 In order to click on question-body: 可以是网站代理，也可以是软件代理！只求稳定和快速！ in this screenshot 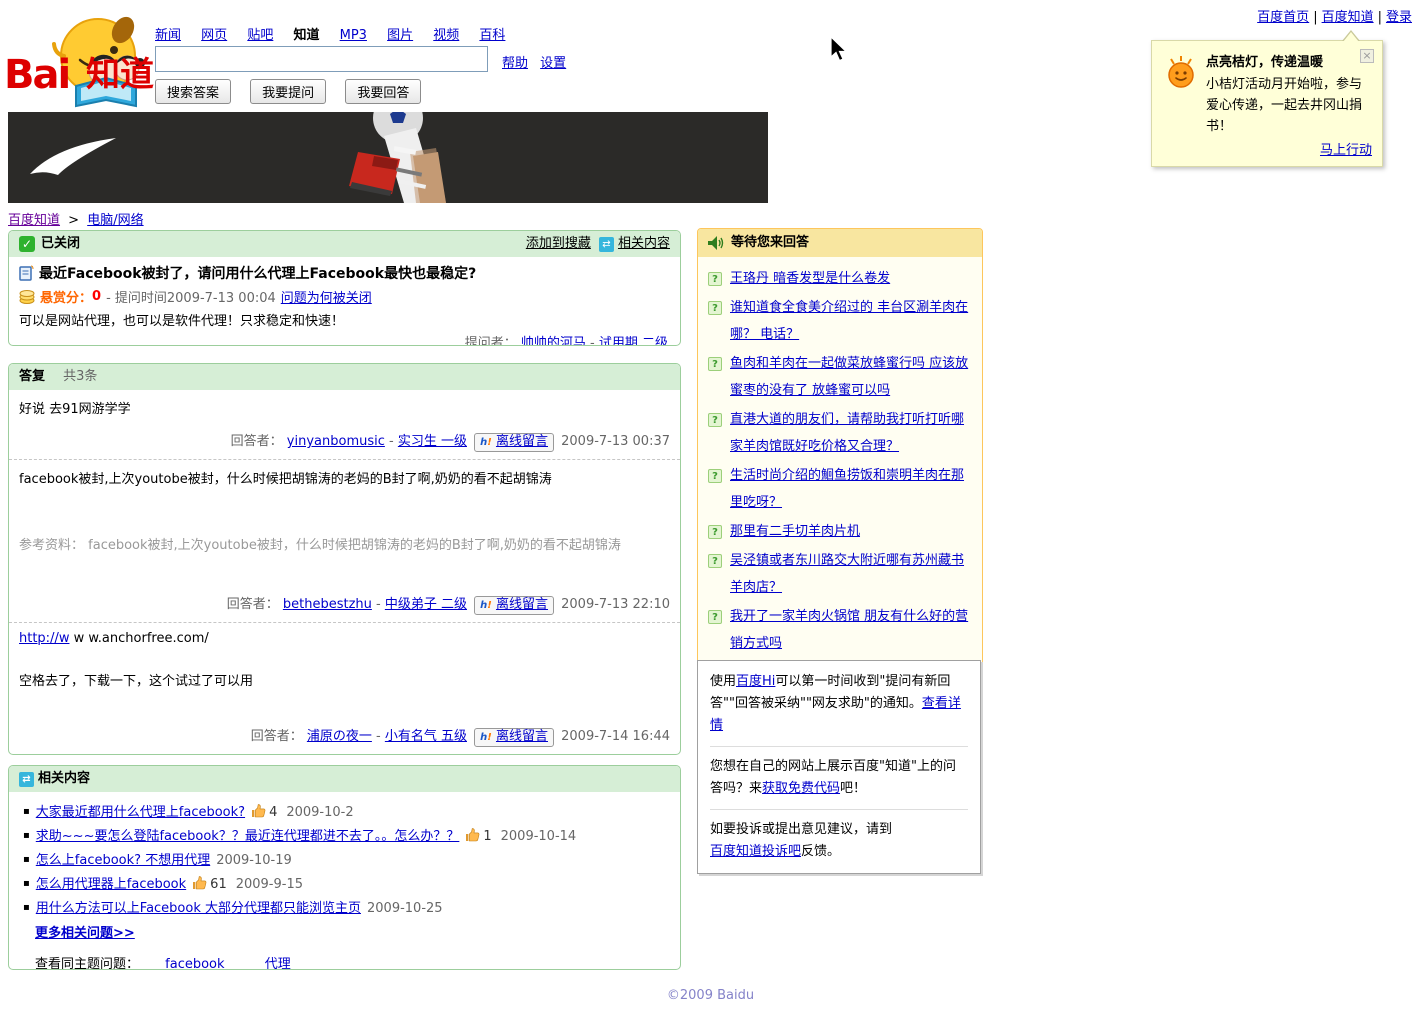, I will do `click(182, 321)`.